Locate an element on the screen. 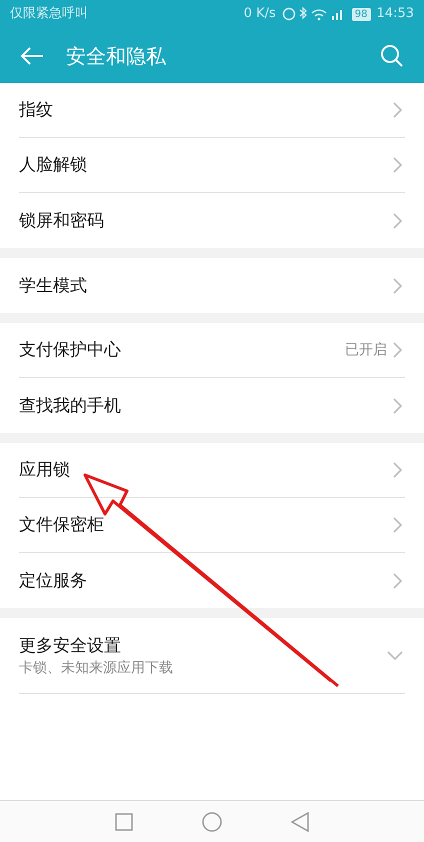 The height and width of the screenshot is (842, 424). network-speed: 0 K/s is located at coordinates (260, 14).